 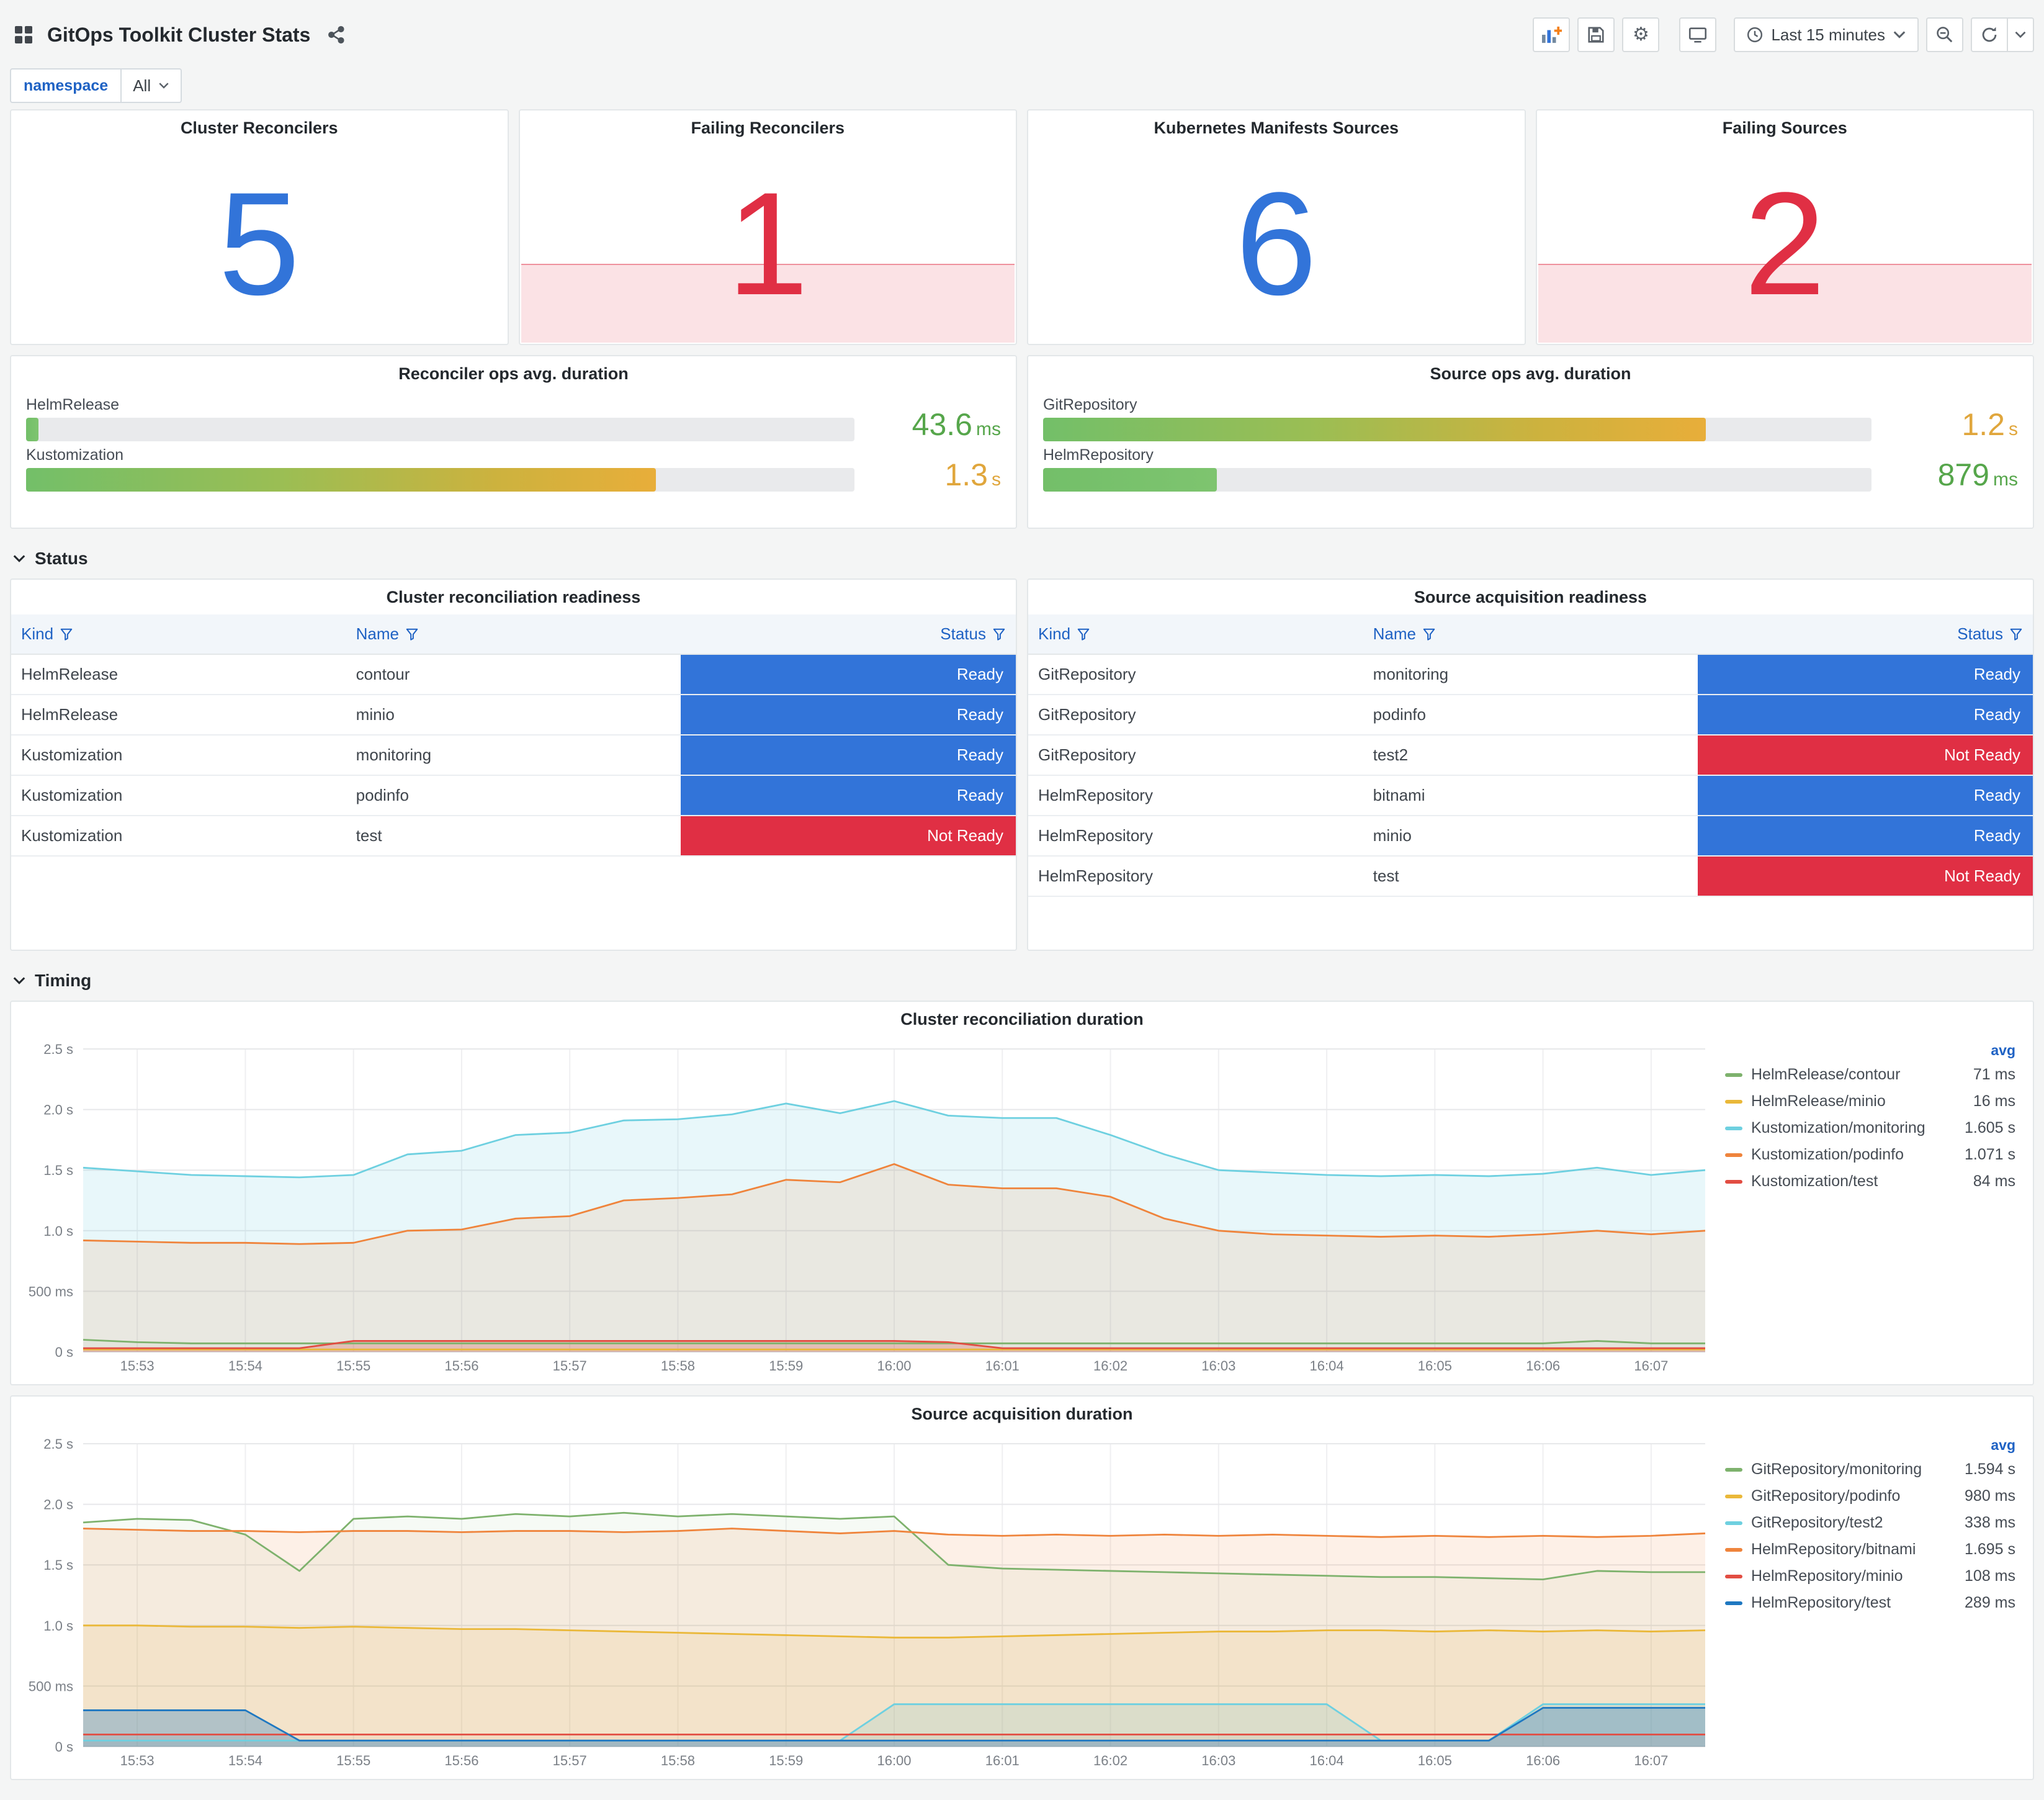 What do you see at coordinates (513, 795) in the screenshot?
I see `table-row: Kustomization podinfo Ready` at bounding box center [513, 795].